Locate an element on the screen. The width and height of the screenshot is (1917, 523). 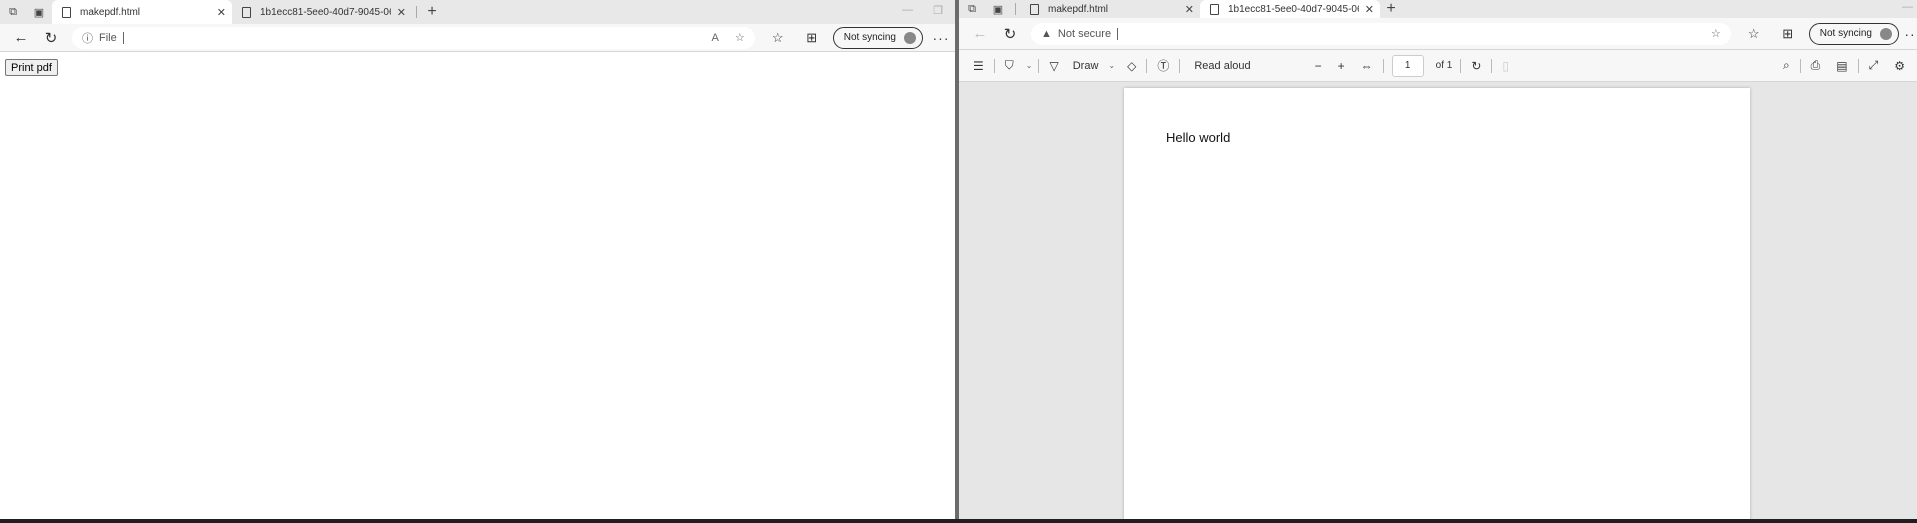
browser-toolbar: ← ↻ ⓘ File A ☆ ☆ ⊞ Not syncing ··· is located at coordinates (477, 38).